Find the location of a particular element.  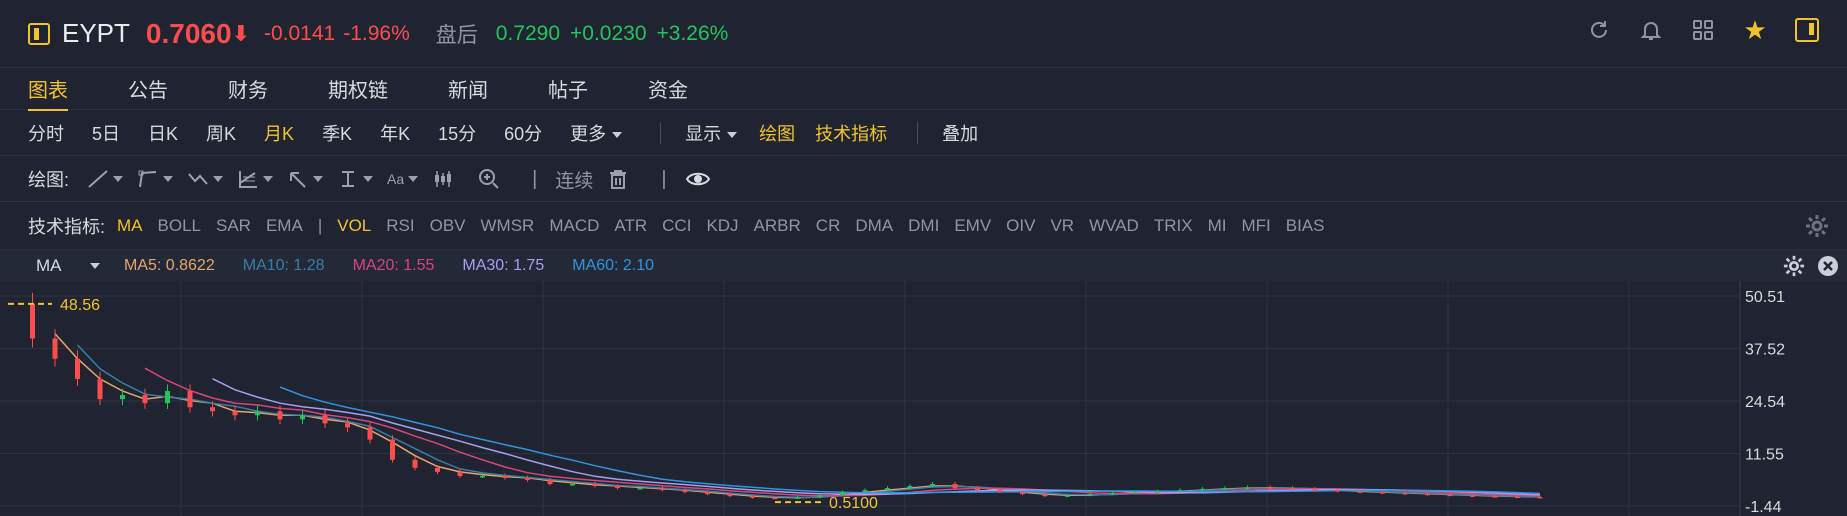

visibility-toggle is located at coordinates (698, 179).